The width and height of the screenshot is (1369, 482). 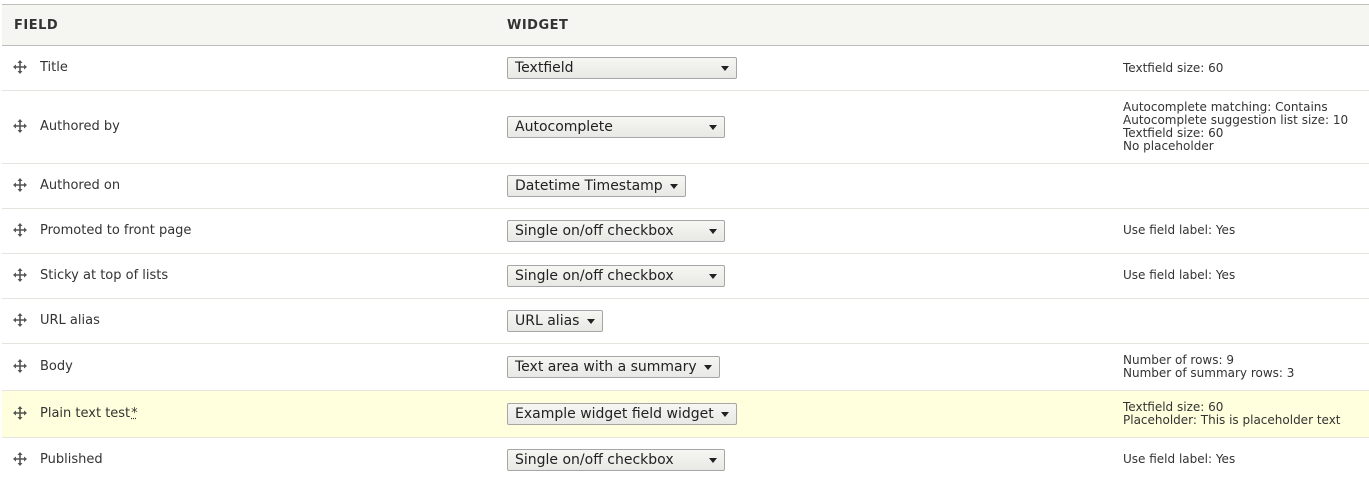 What do you see at coordinates (1209, 373) in the screenshot?
I see `summary-line: Number of summary rows: 3` at bounding box center [1209, 373].